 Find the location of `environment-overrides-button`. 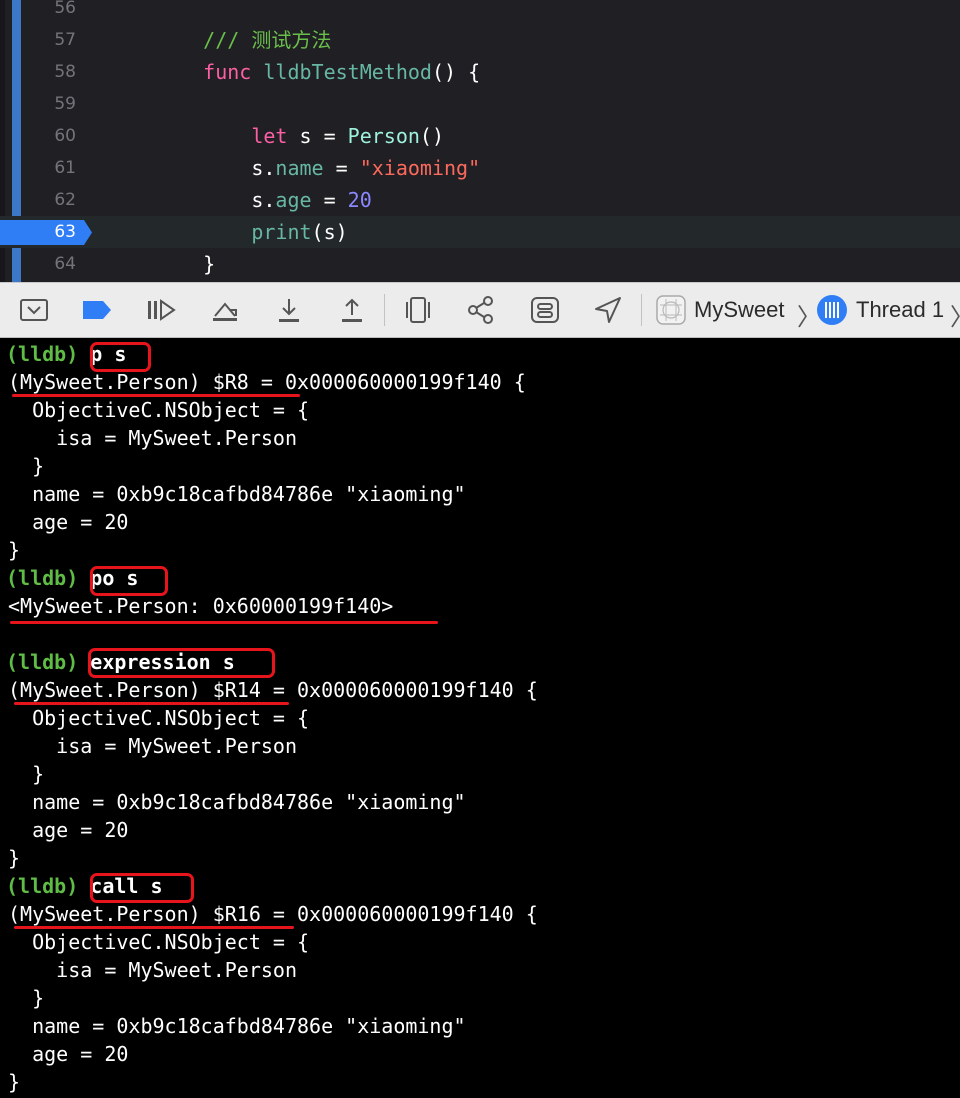

environment-overrides-button is located at coordinates (545, 310).